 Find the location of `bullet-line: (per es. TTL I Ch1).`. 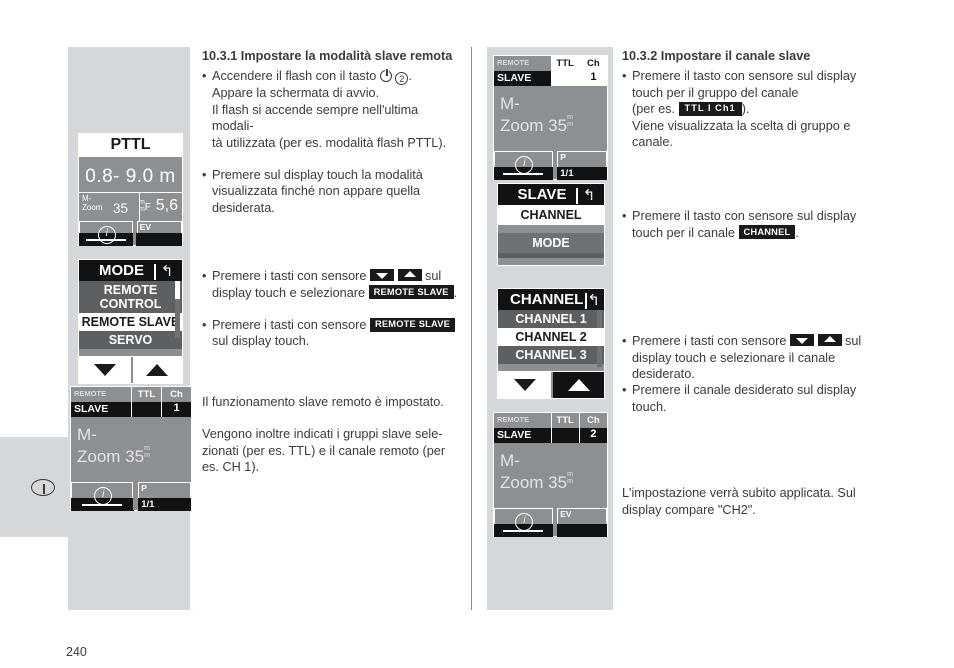

bullet-line: (per es. TTL I Ch1). is located at coordinates (691, 109).